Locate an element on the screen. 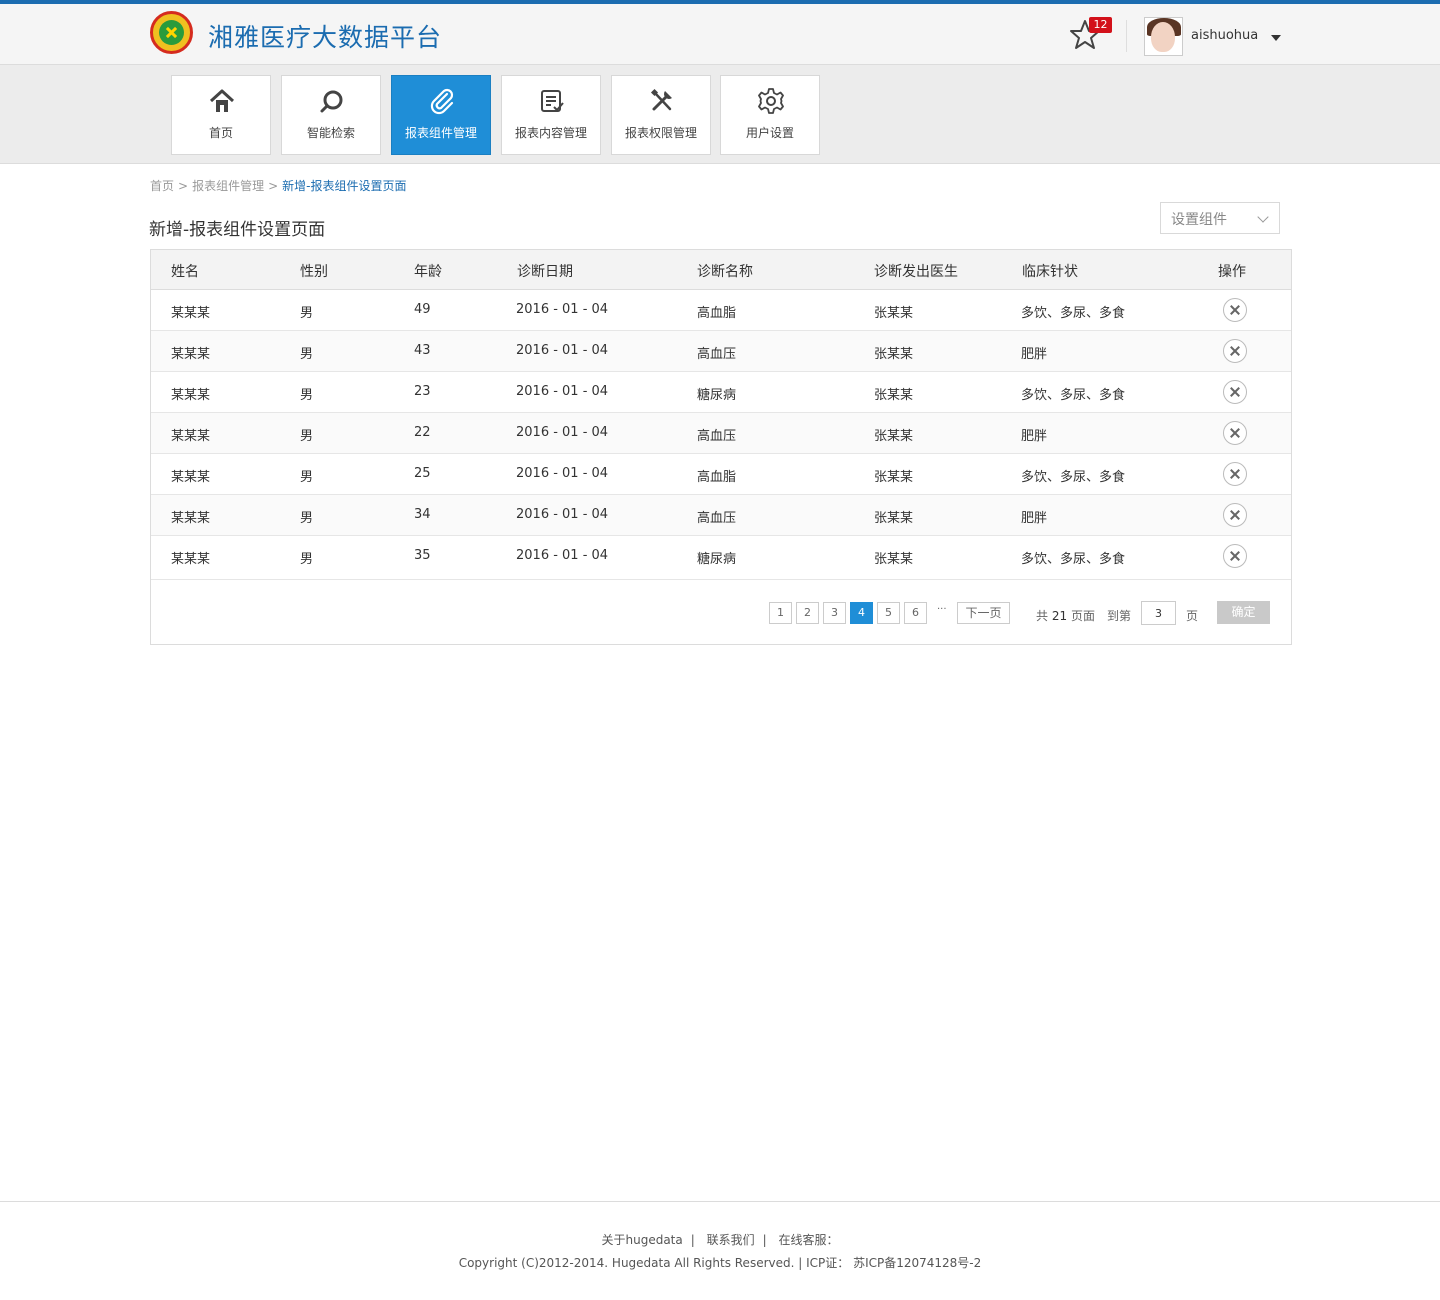 This screenshot has height=1300, width=1440. cell-age: 23 is located at coordinates (422, 391).